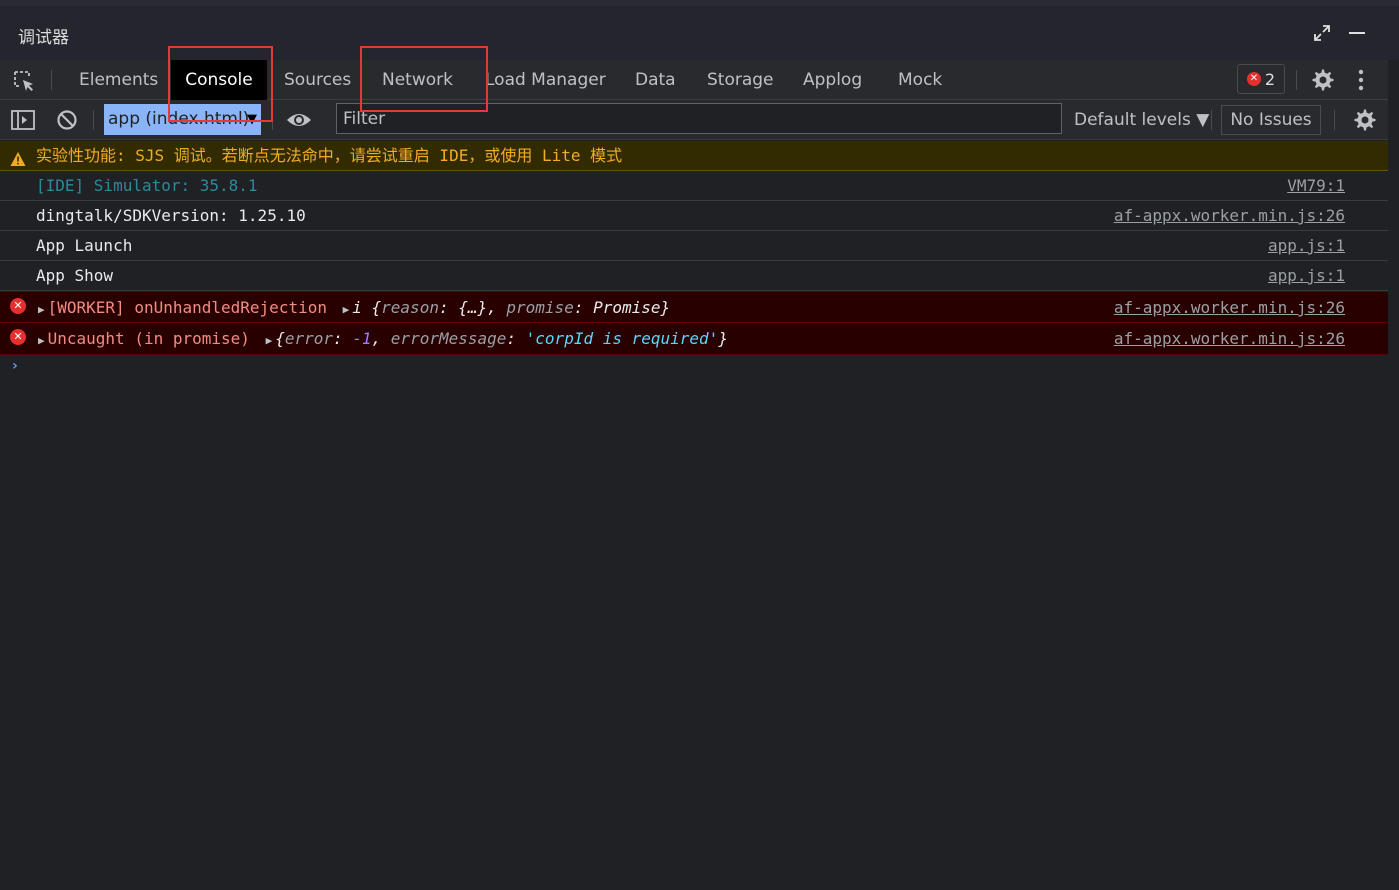 Image resolution: width=1399 pixels, height=890 pixels. I want to click on error-count: 2, so click(1270, 79).